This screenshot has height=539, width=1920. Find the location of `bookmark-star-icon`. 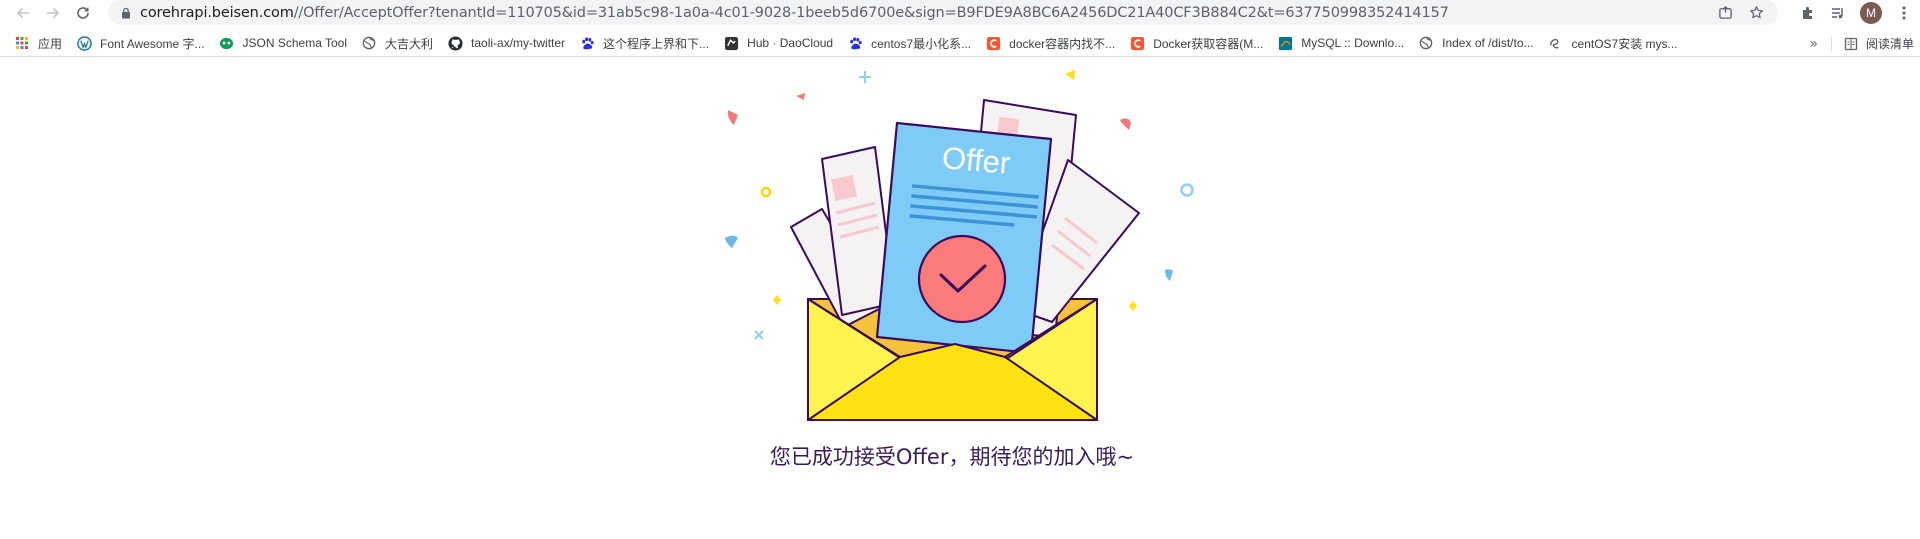

bookmark-star-icon is located at coordinates (1756, 12).